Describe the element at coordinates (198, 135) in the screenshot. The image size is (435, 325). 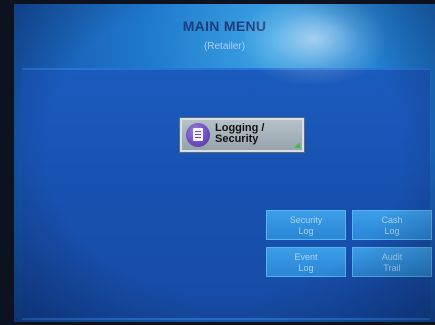
I see `document-icon` at that location.